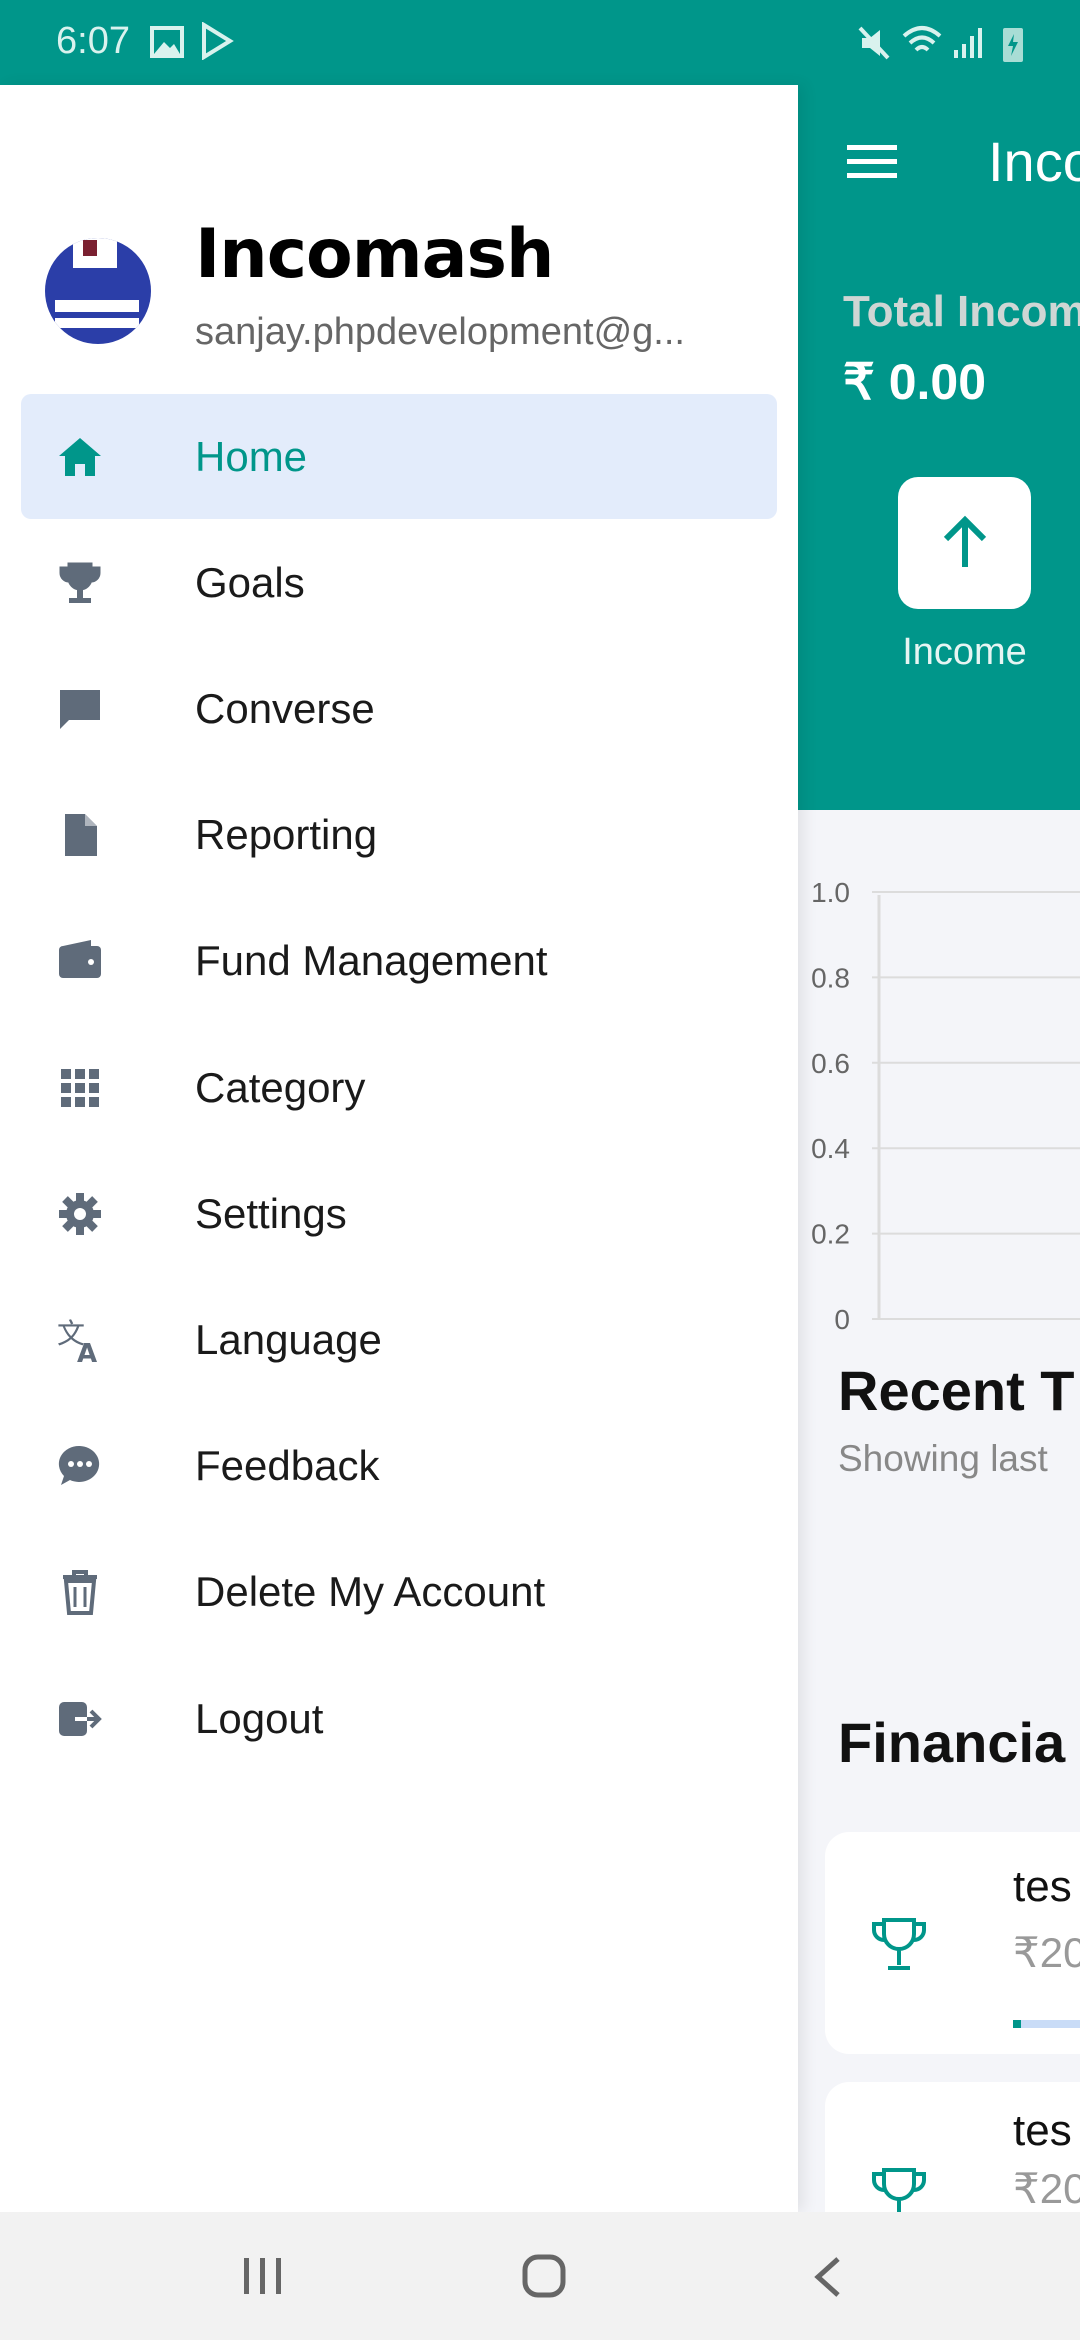  Describe the element at coordinates (399, 1718) in the screenshot. I see `sidebar-item-logout: Logout` at that location.